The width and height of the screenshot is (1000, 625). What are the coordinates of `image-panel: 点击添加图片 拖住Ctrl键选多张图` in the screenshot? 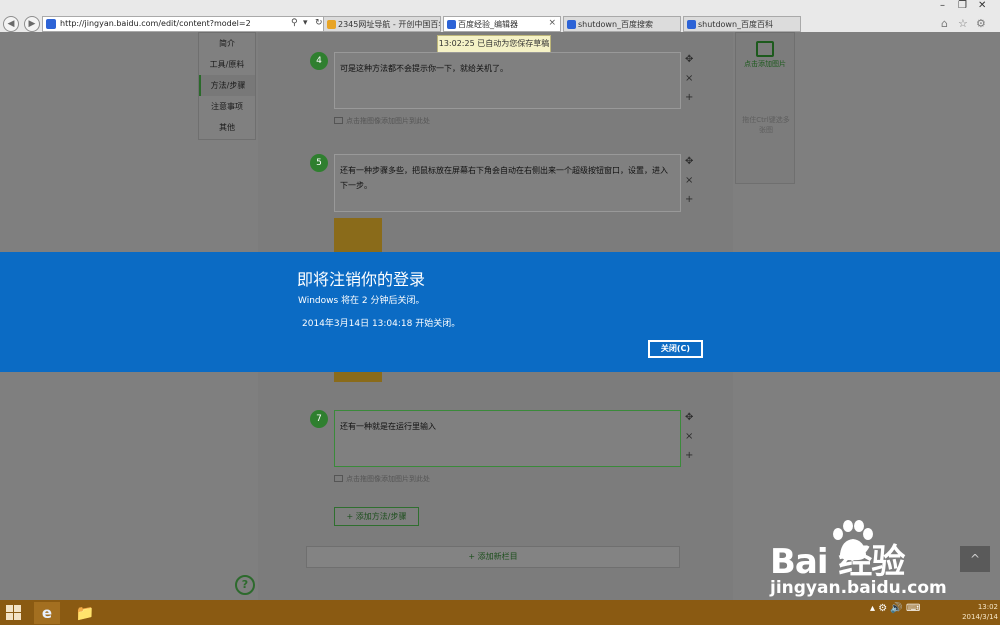 It's located at (765, 108).